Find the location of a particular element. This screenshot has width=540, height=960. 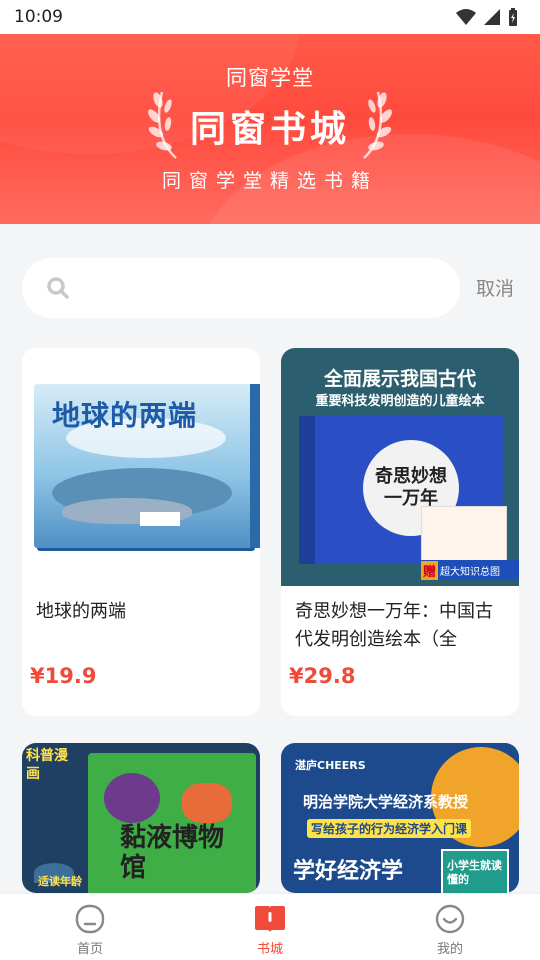

cover-side-text: 小学生就读懂的 is located at coordinates (474, 872).